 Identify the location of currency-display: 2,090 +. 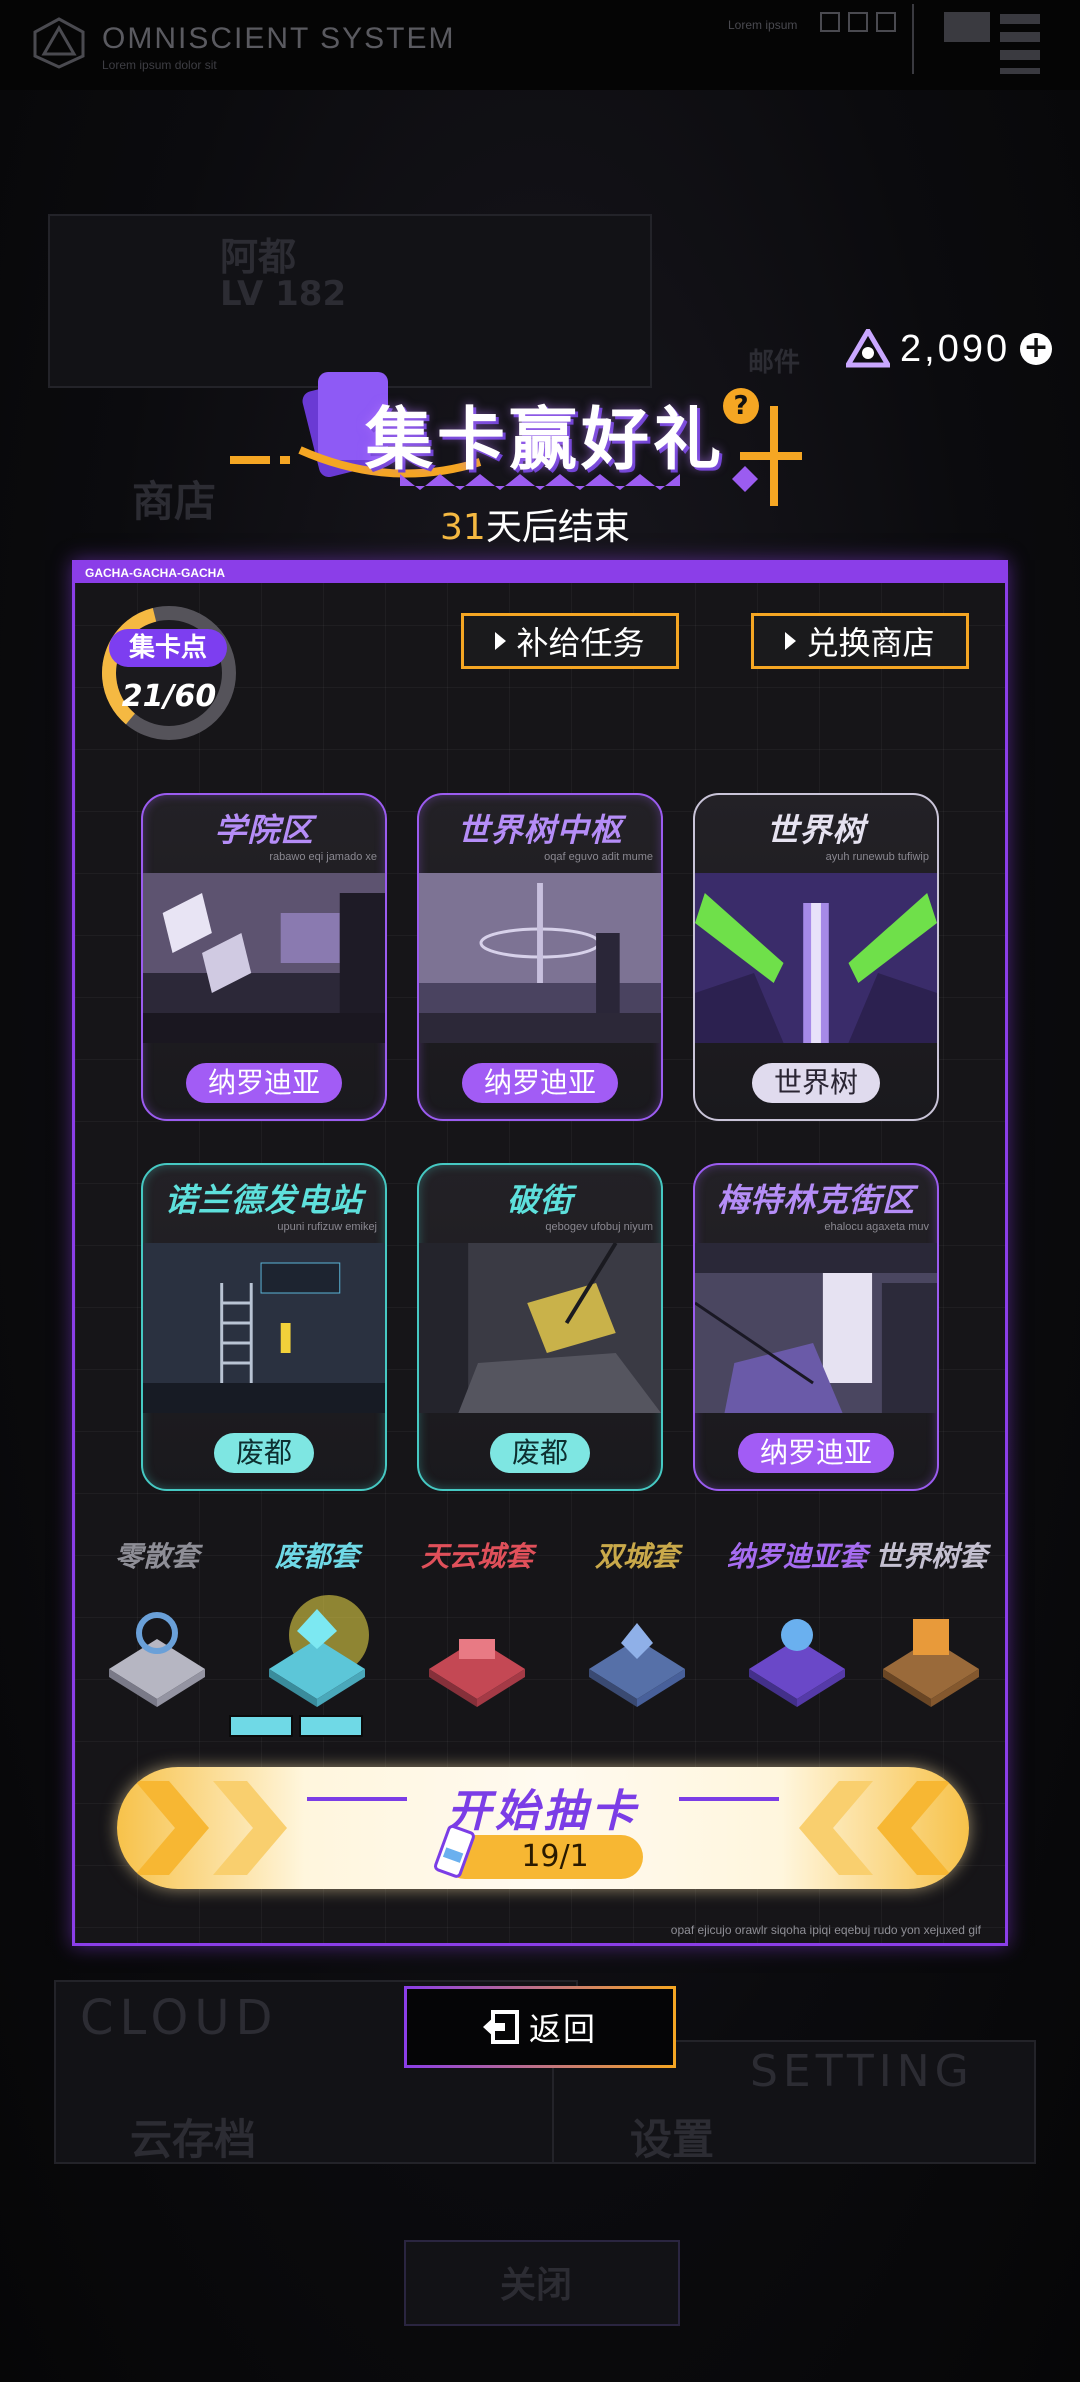
(949, 349).